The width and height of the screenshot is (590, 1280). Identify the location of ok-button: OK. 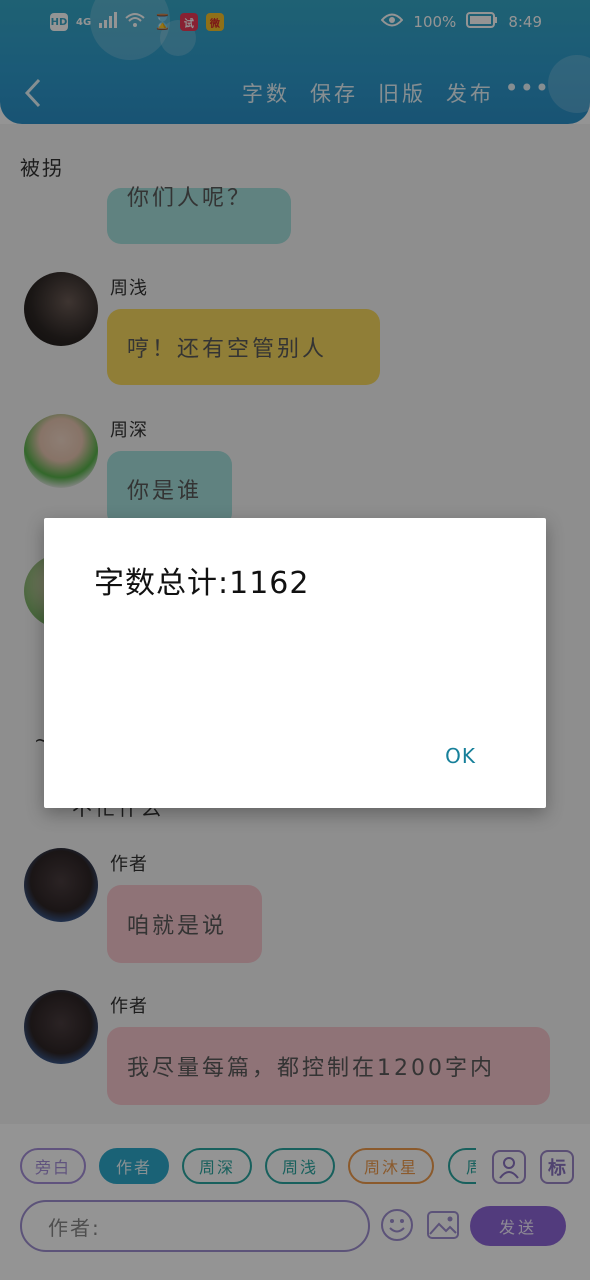
(460, 756).